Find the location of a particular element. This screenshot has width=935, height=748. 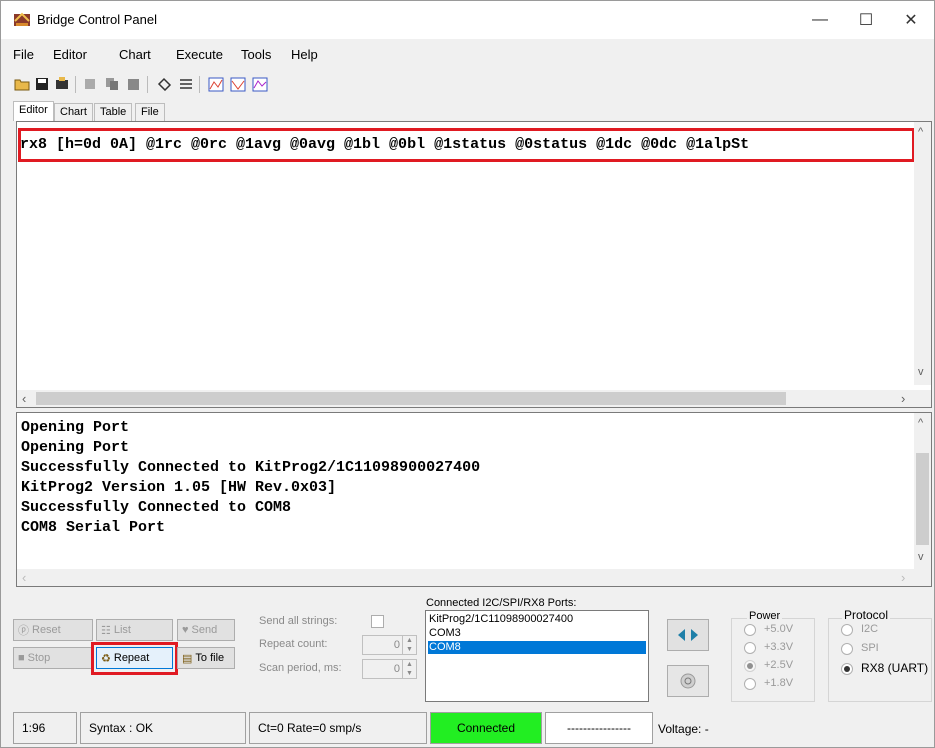

chart-icon is located at coordinates (216, 84).